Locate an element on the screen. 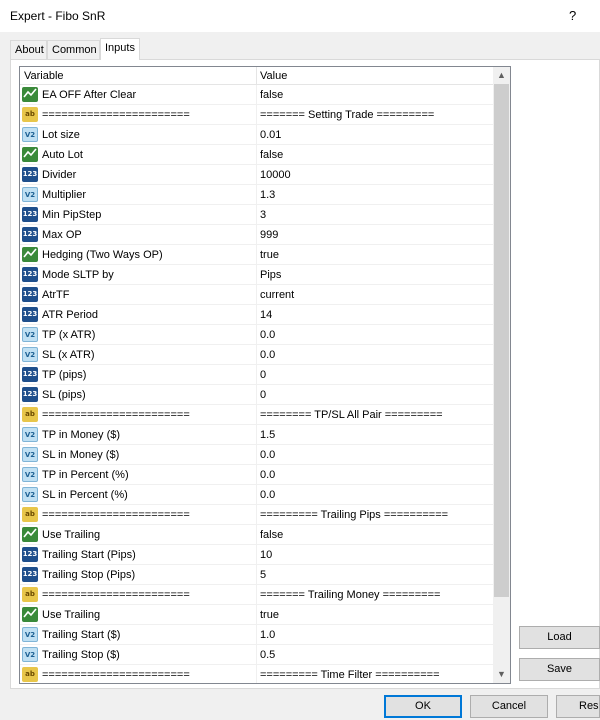 This screenshot has height=720, width=600. param-row: V2 TP in Percent (%) 0.0 is located at coordinates (256, 475).